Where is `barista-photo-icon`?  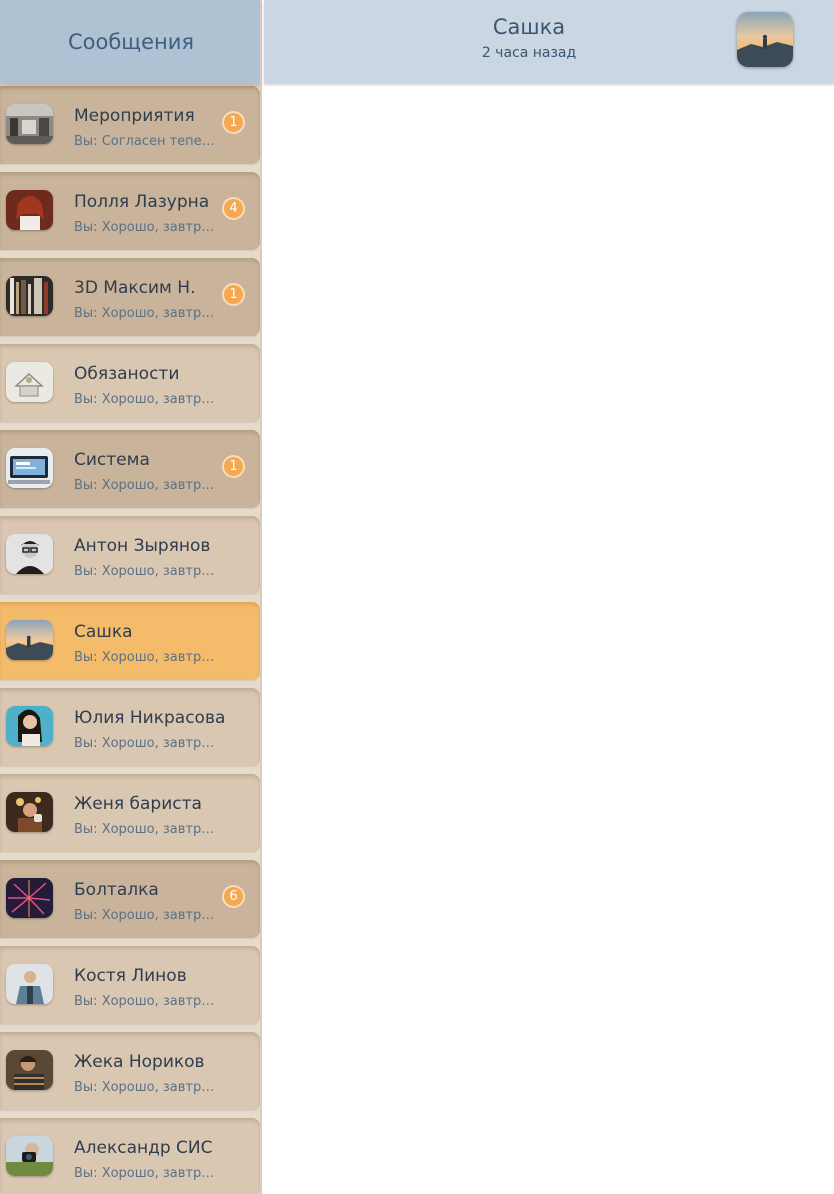
barista-photo-icon is located at coordinates (29, 812).